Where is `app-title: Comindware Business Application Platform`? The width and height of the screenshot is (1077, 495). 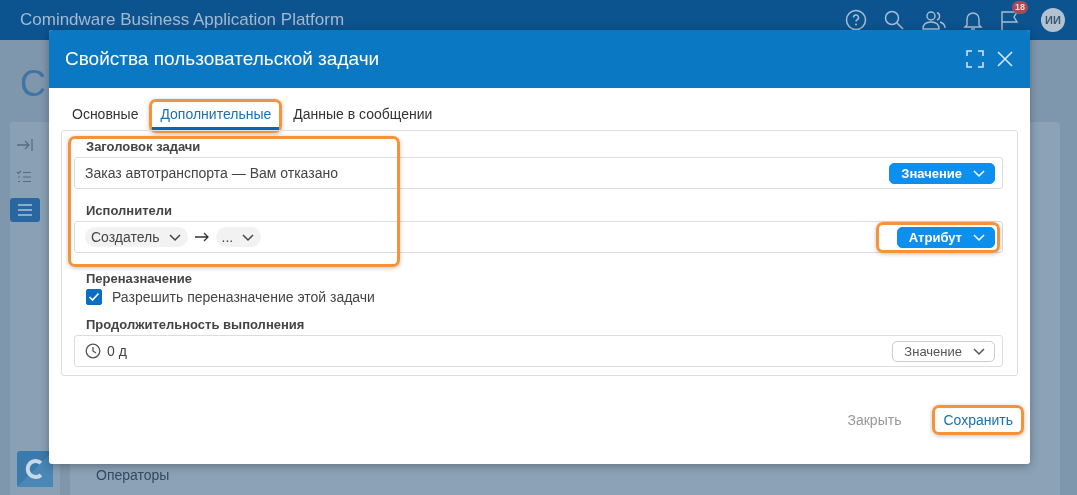
app-title: Comindware Business Application Platform is located at coordinates (182, 20).